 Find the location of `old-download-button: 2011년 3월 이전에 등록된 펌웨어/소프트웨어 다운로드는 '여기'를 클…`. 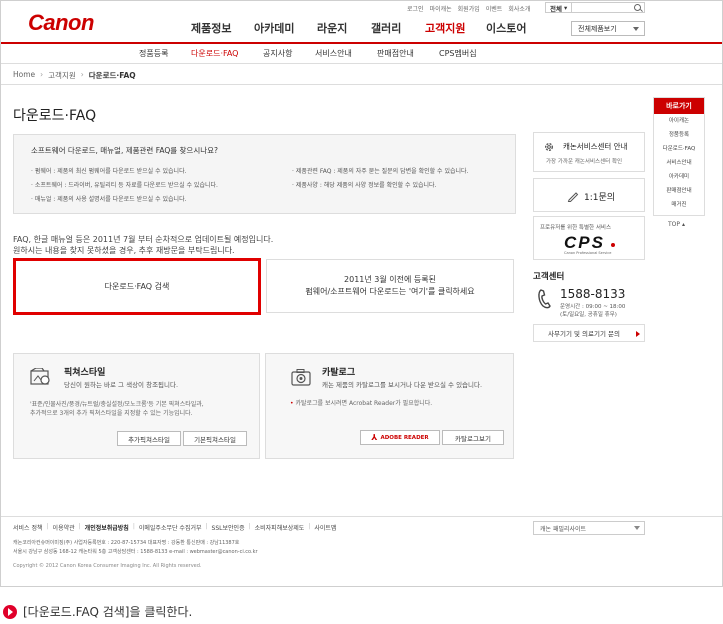

old-download-button: 2011년 3월 이전에 등록된 펌웨어/소프트웨어 다운로드는 '여기'를 클… is located at coordinates (390, 286).